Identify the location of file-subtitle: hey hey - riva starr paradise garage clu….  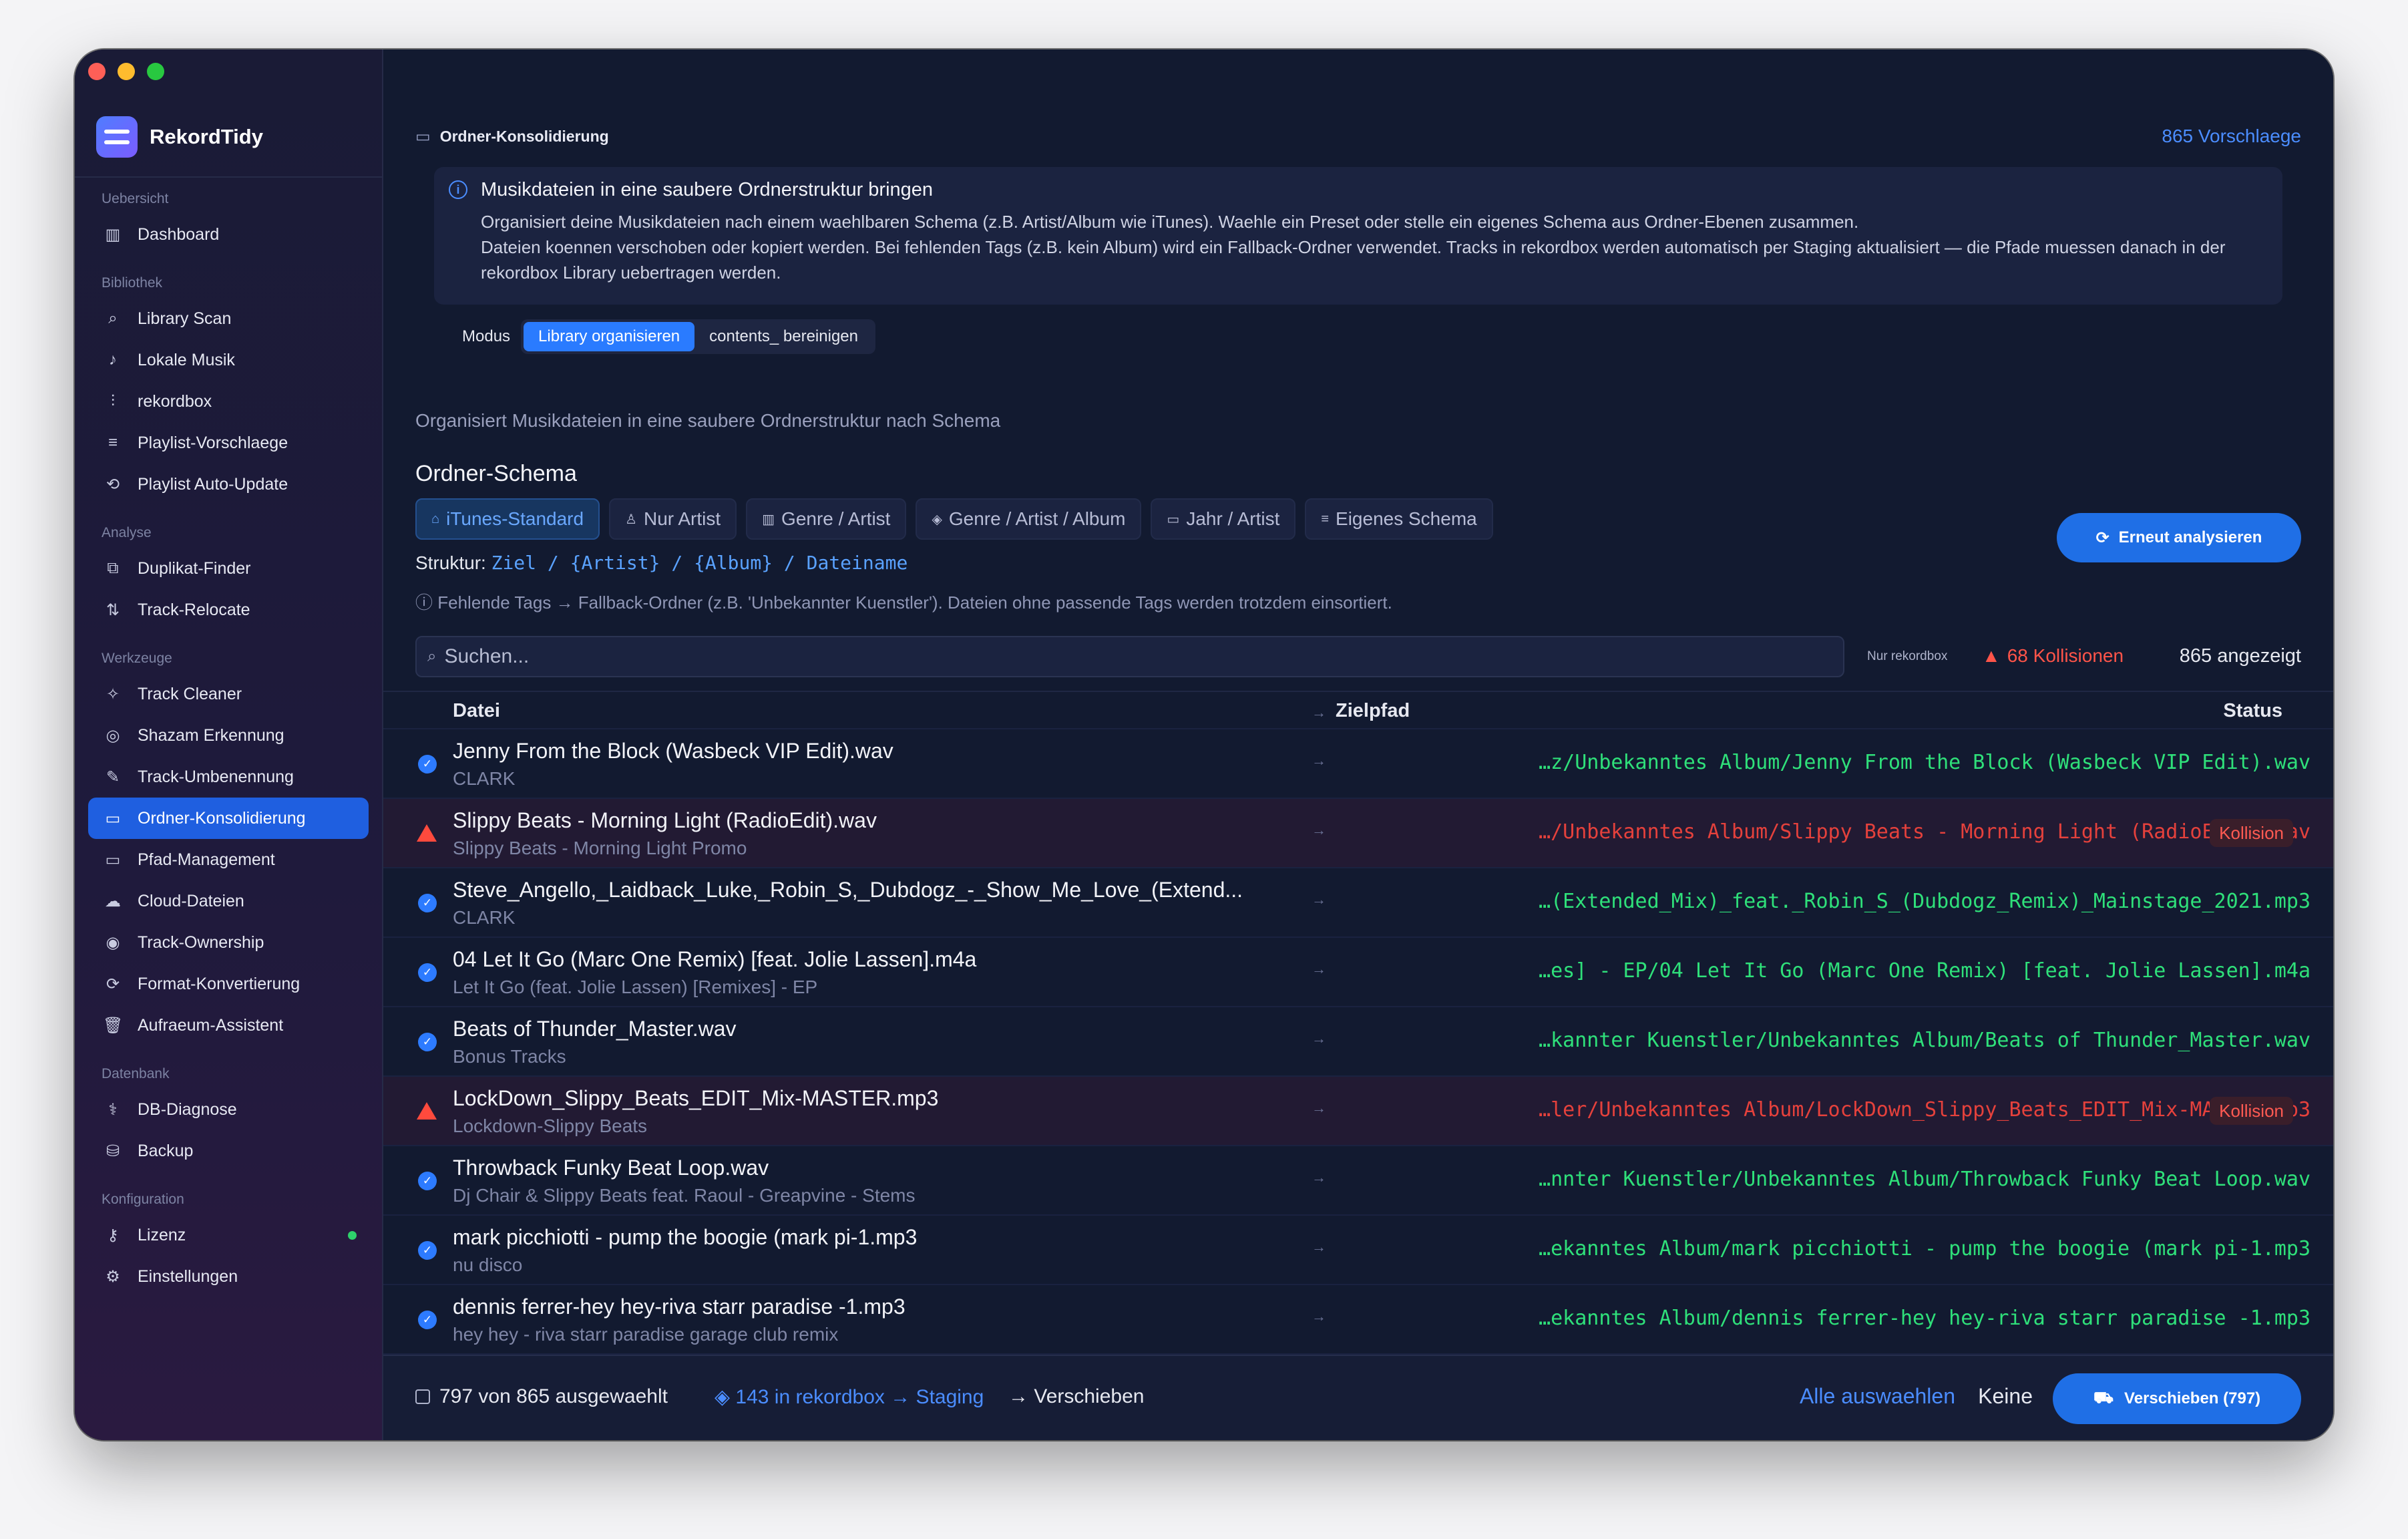
(646, 1334).